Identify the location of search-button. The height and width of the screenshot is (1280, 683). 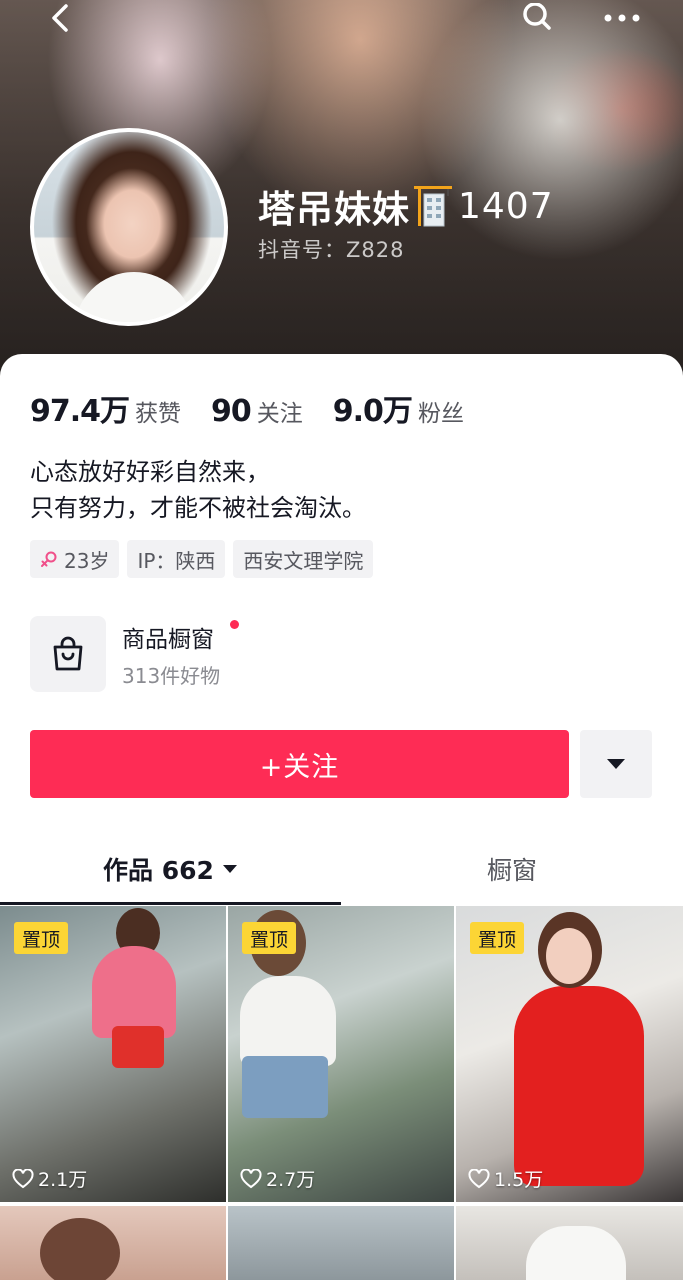
(538, 18).